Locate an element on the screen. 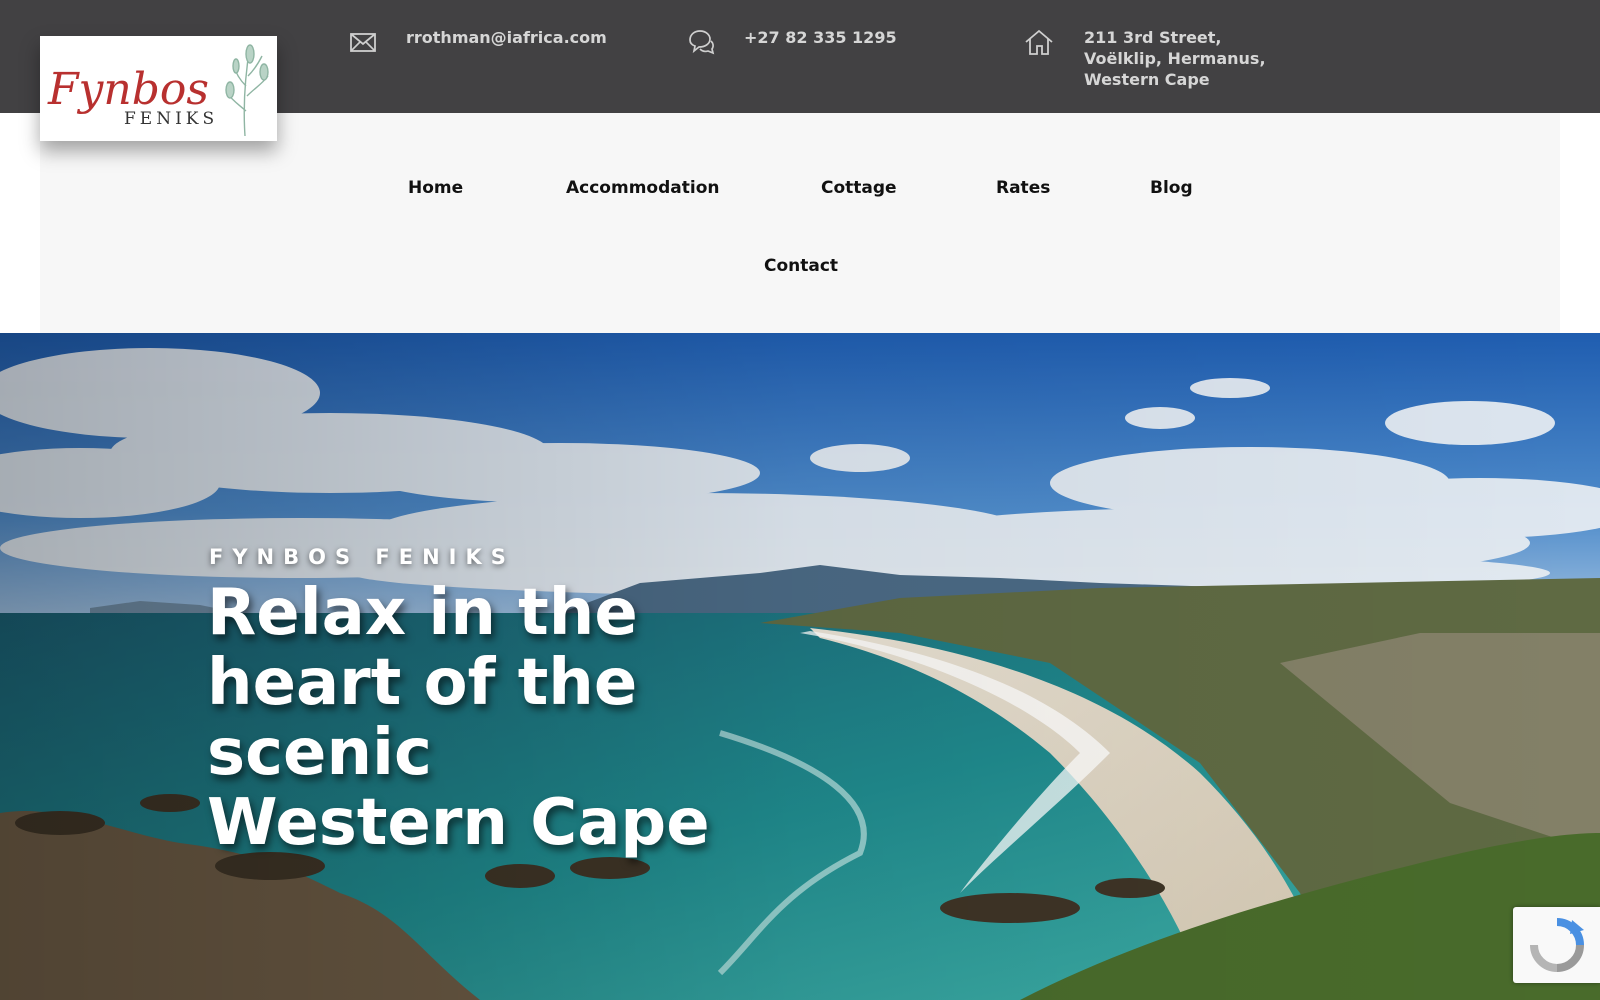 The height and width of the screenshot is (1000, 1600). headline-line: Relax in the is located at coordinates (422, 613).